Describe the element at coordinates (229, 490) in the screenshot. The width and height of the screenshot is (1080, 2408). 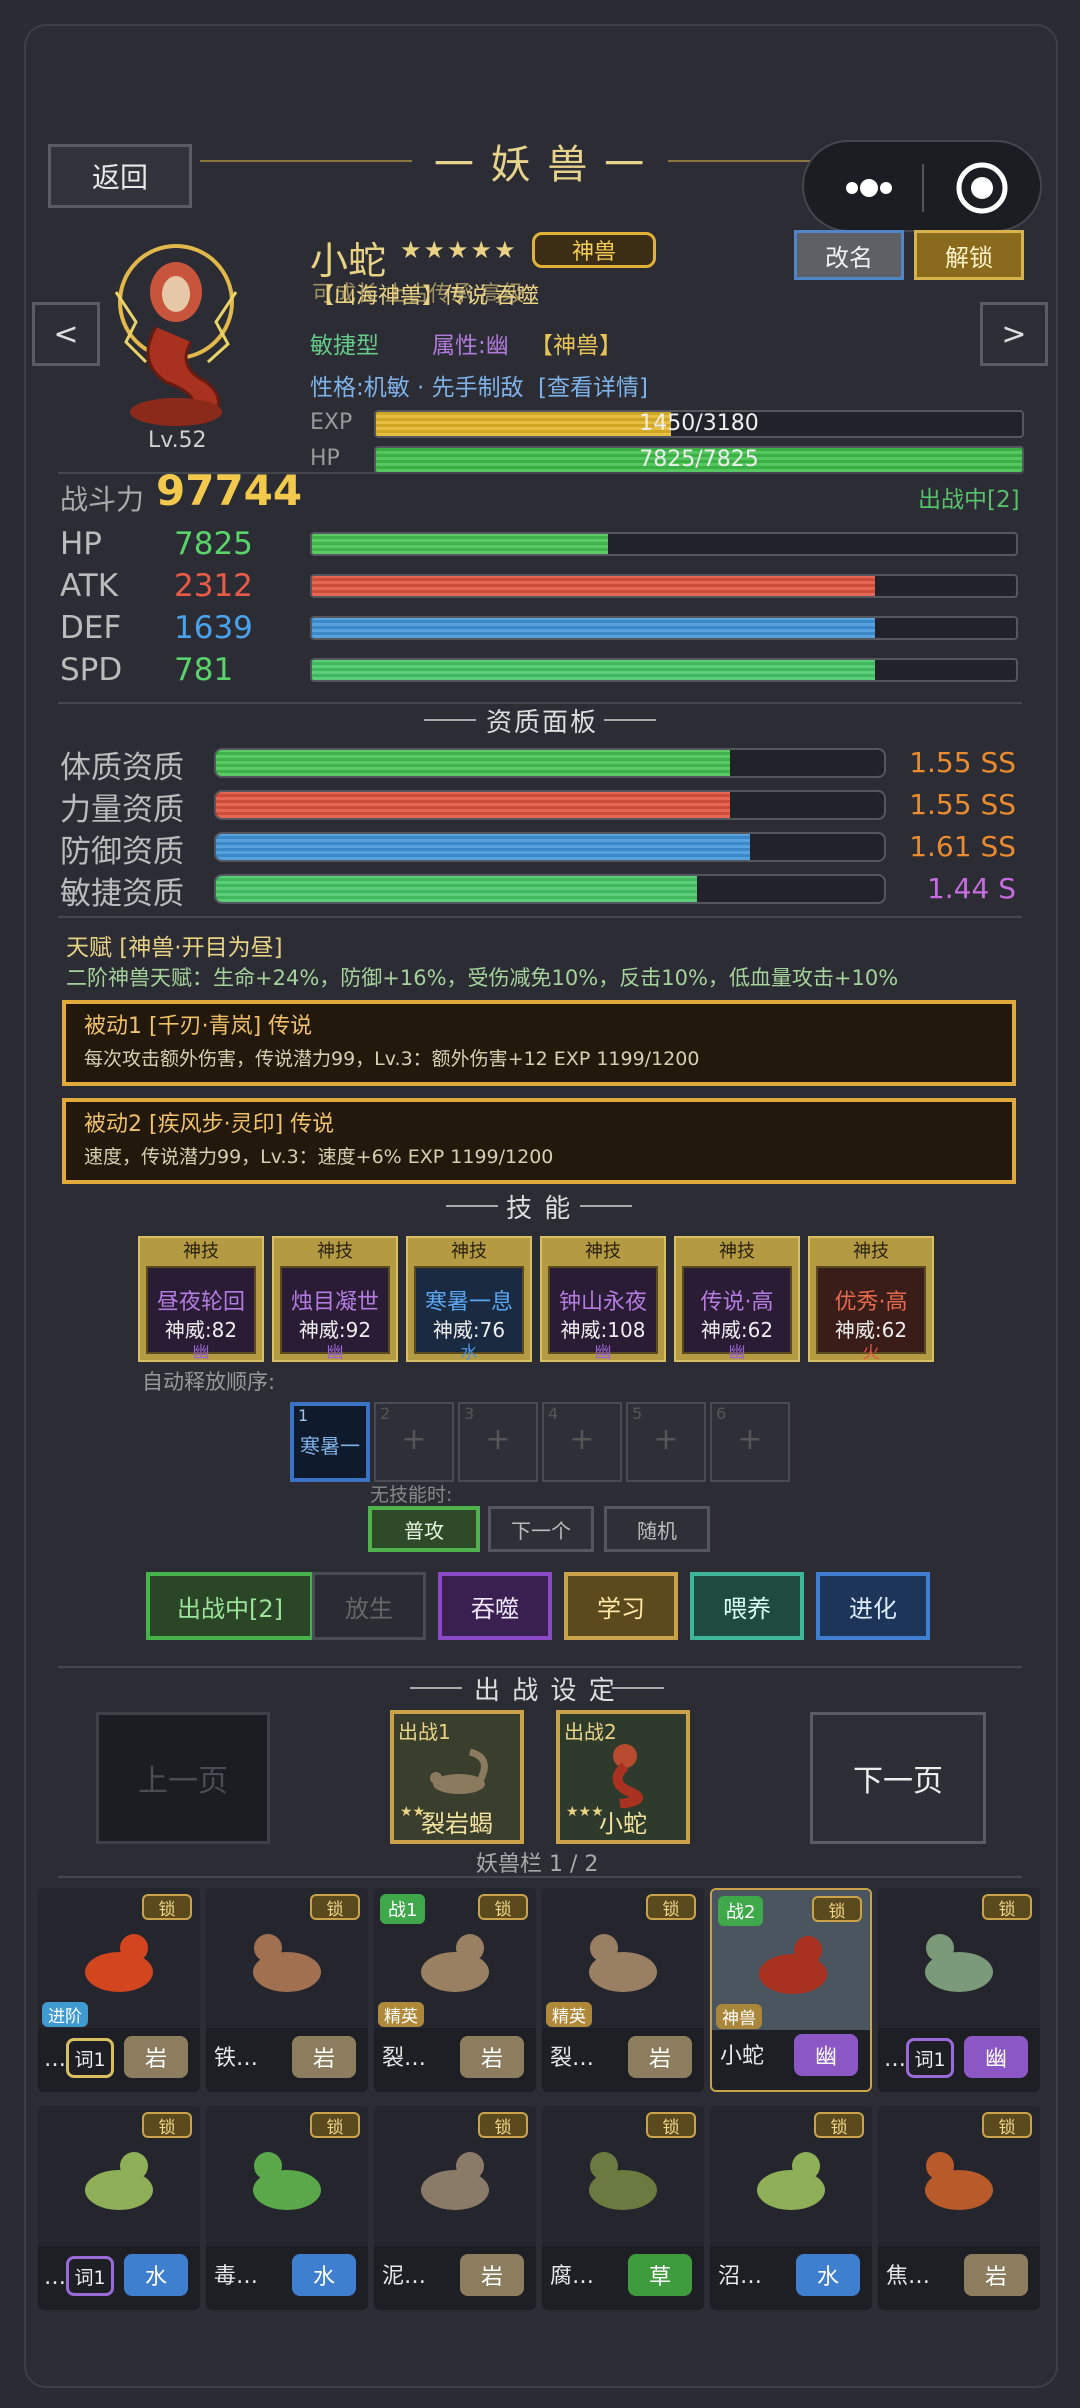
I see `power-value: 97744` at that location.